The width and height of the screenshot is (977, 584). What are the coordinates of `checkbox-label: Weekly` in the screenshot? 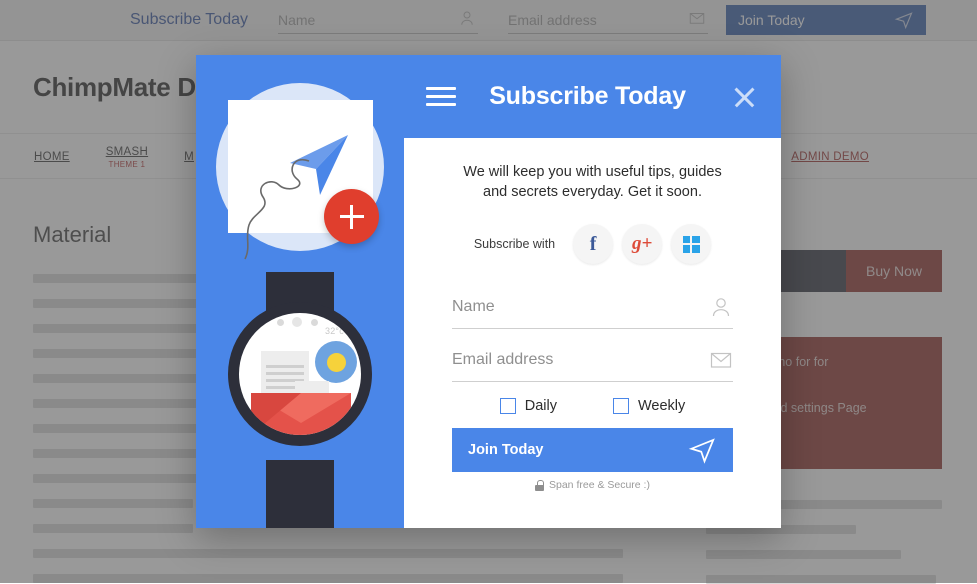 It's located at (661, 406).